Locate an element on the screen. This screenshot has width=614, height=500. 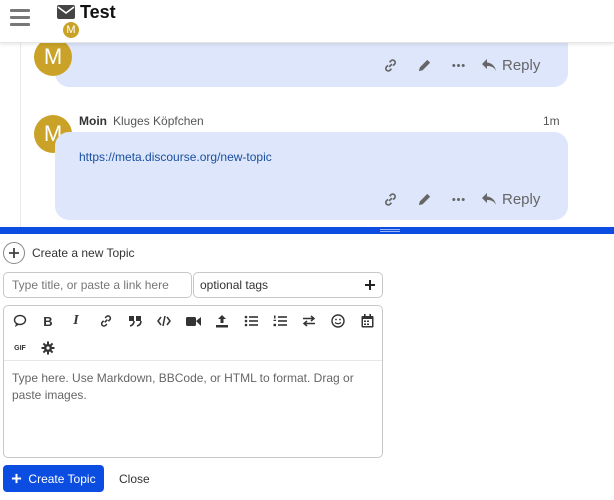
toggle-direction-icon is located at coordinates (309, 321).